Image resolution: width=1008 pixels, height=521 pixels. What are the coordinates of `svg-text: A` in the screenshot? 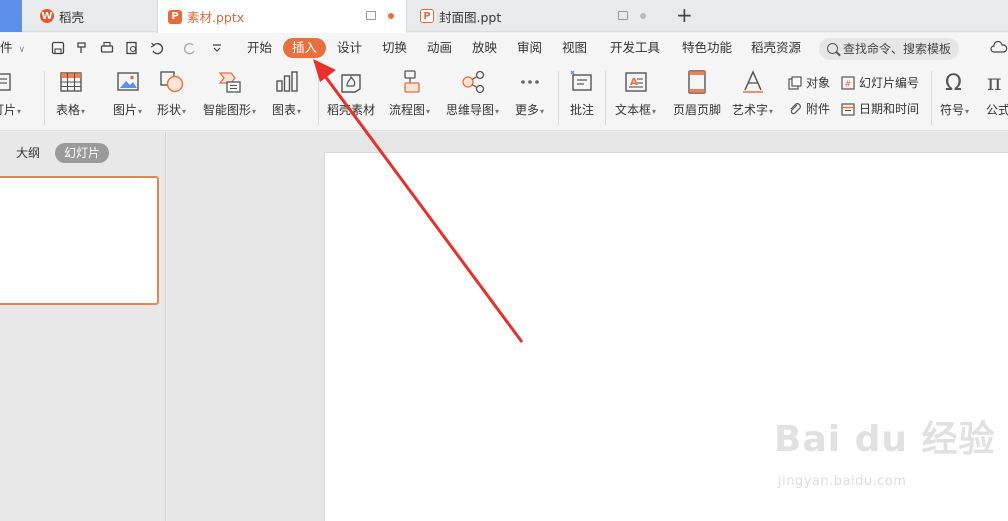 It's located at (634, 82).